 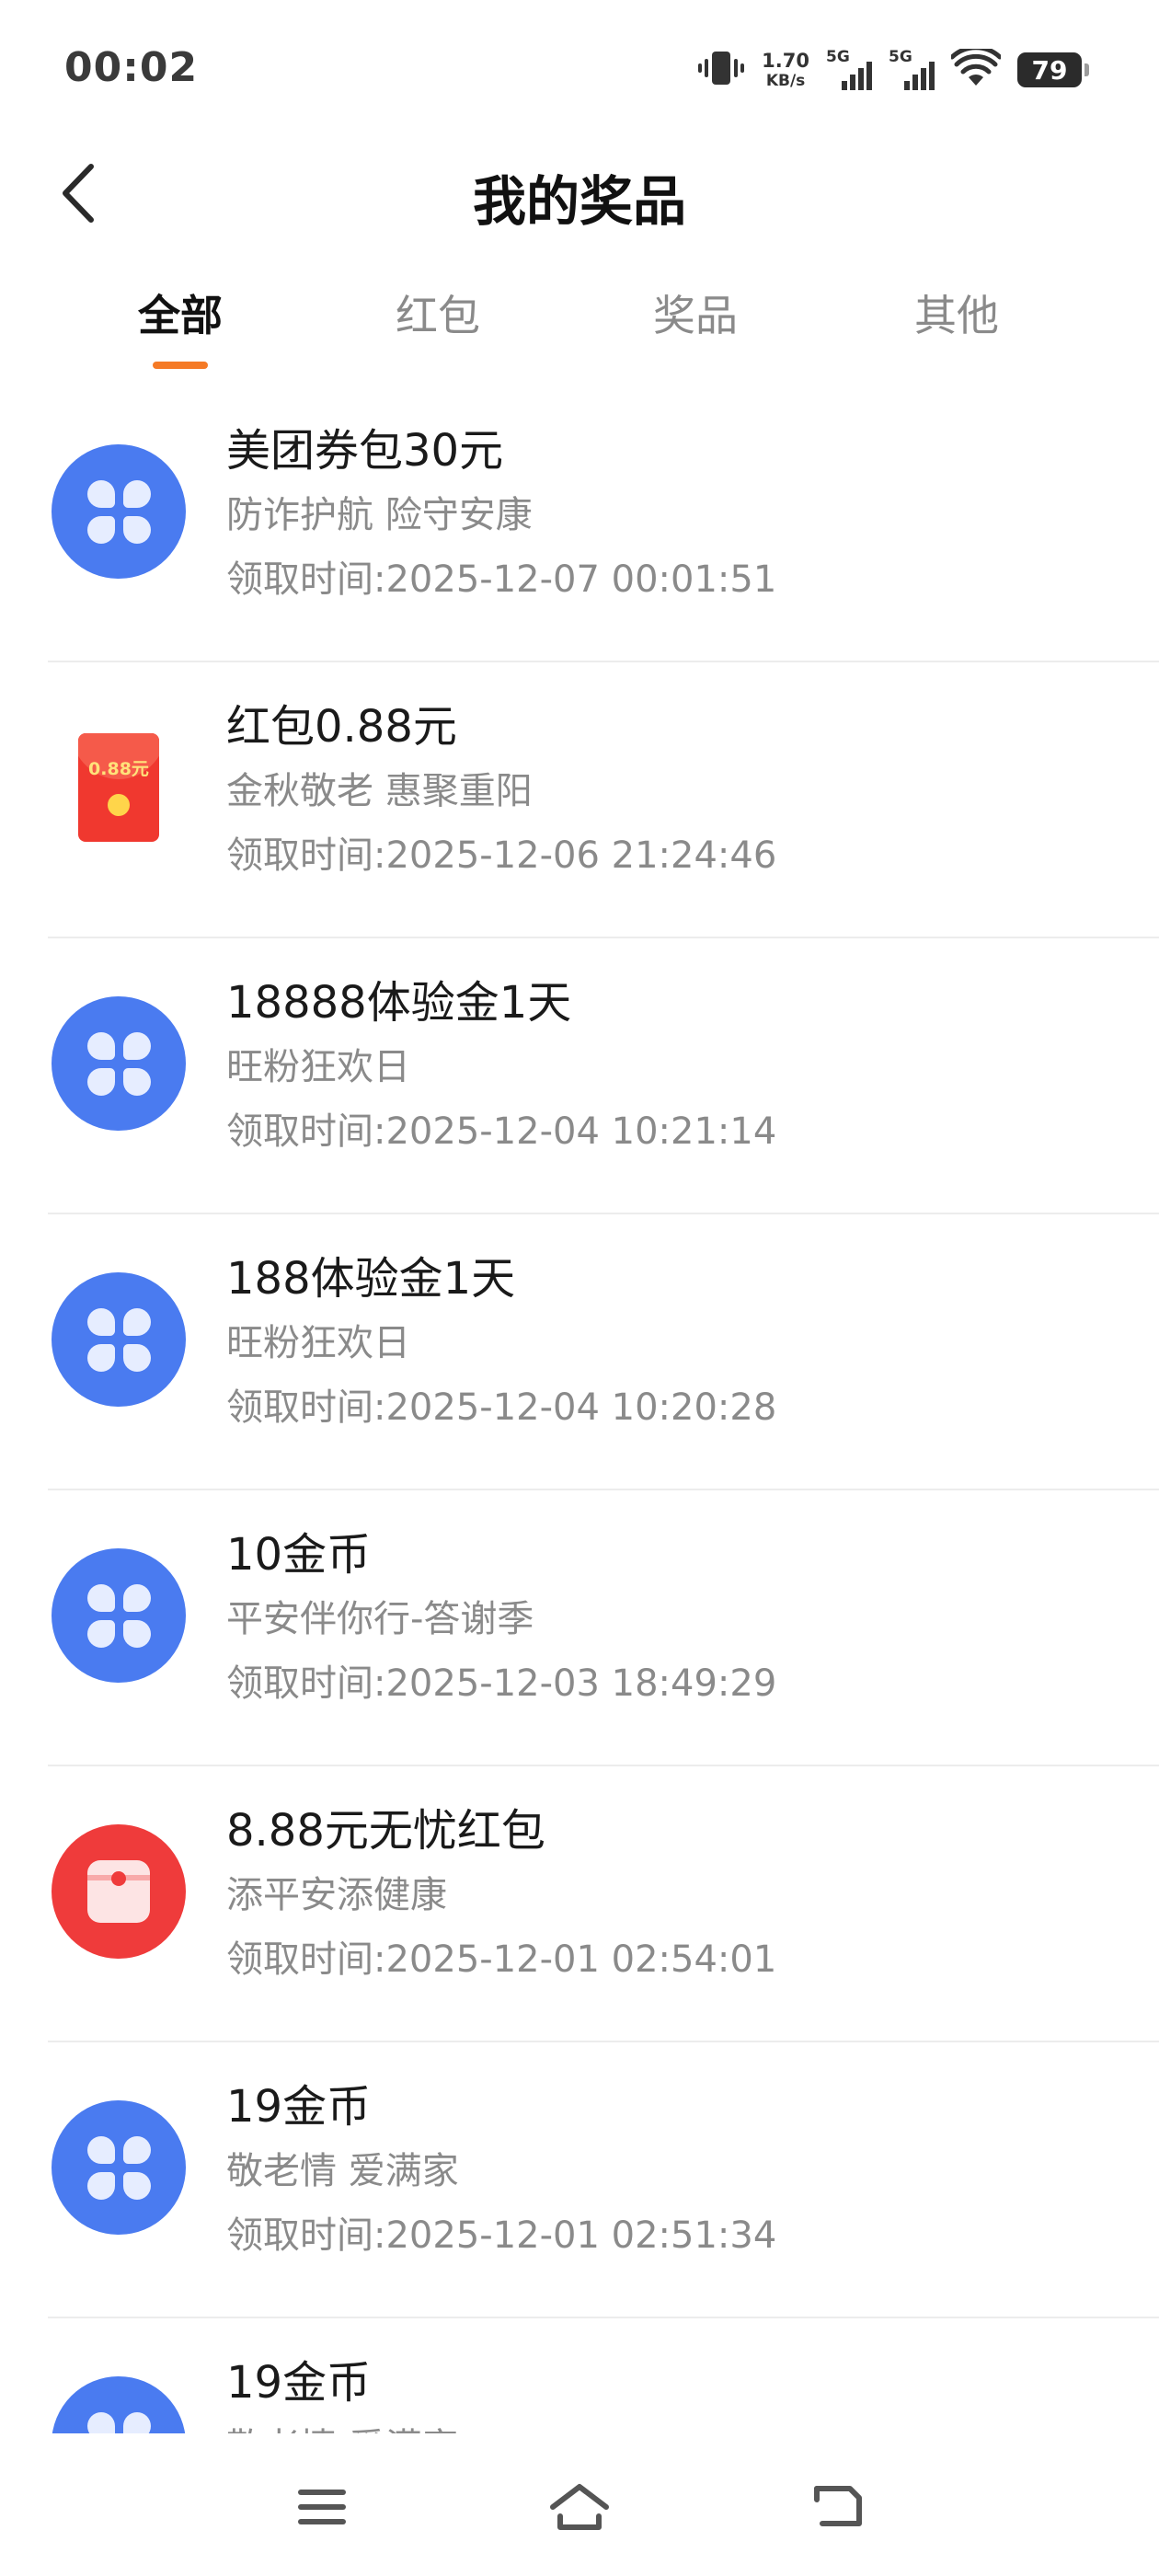 I want to click on system-nav-bar, so click(x=579, y=2504).